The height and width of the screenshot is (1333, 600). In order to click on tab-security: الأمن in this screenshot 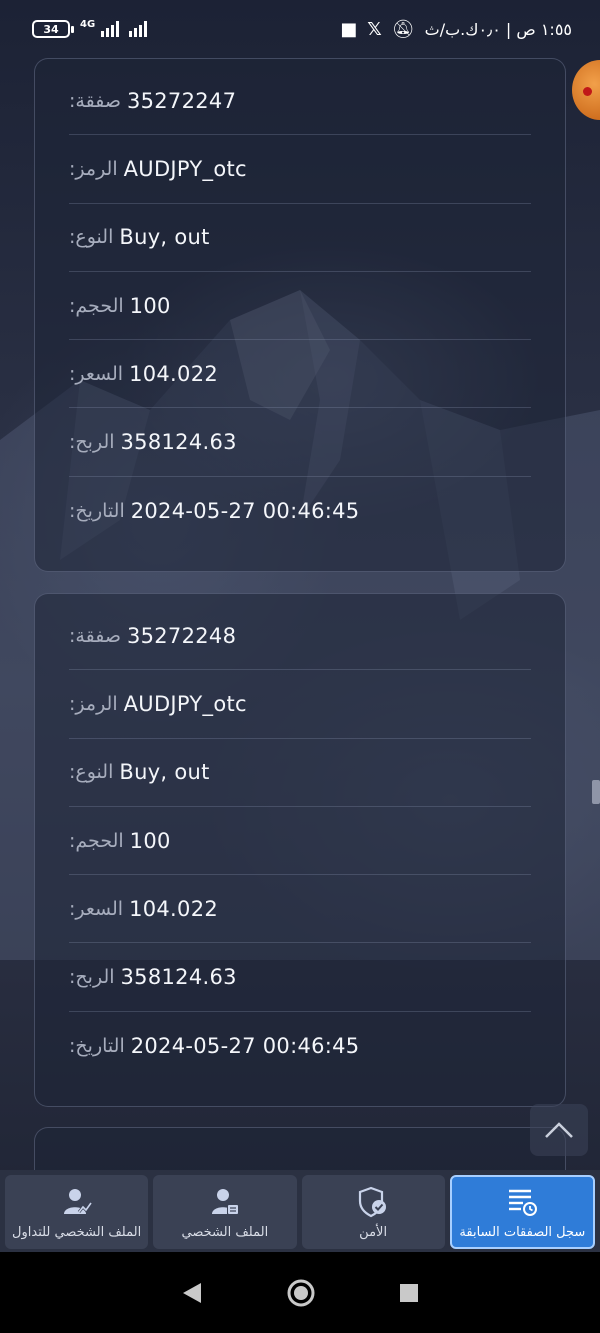, I will do `click(373, 1212)`.